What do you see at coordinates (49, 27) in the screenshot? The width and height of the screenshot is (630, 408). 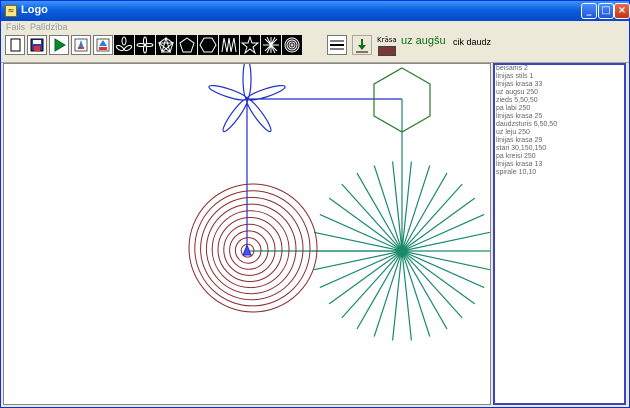 I see `menu-help: Palīdzība` at bounding box center [49, 27].